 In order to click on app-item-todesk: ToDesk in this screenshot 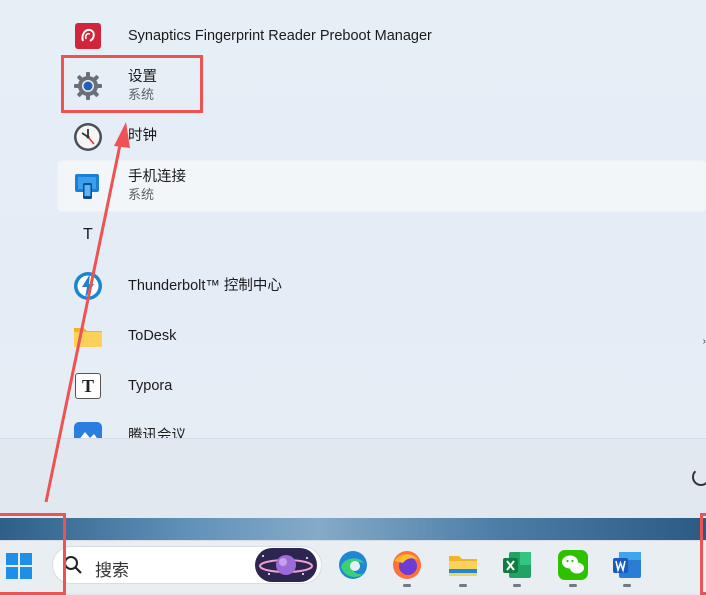, I will do `click(382, 336)`.